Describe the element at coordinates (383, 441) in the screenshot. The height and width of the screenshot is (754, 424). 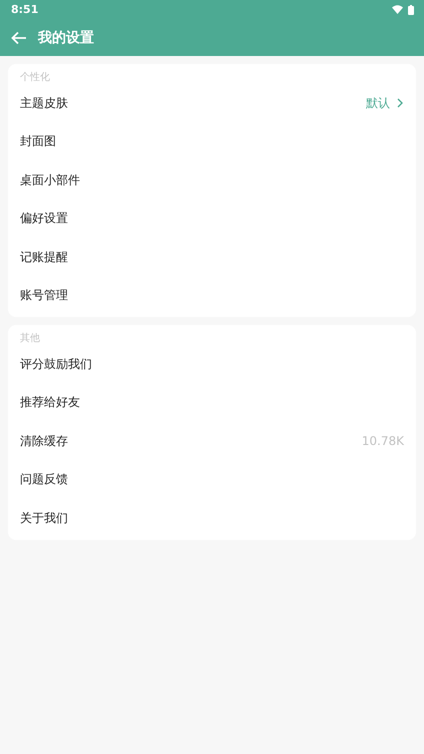
I see `value-text: 10.78K` at that location.